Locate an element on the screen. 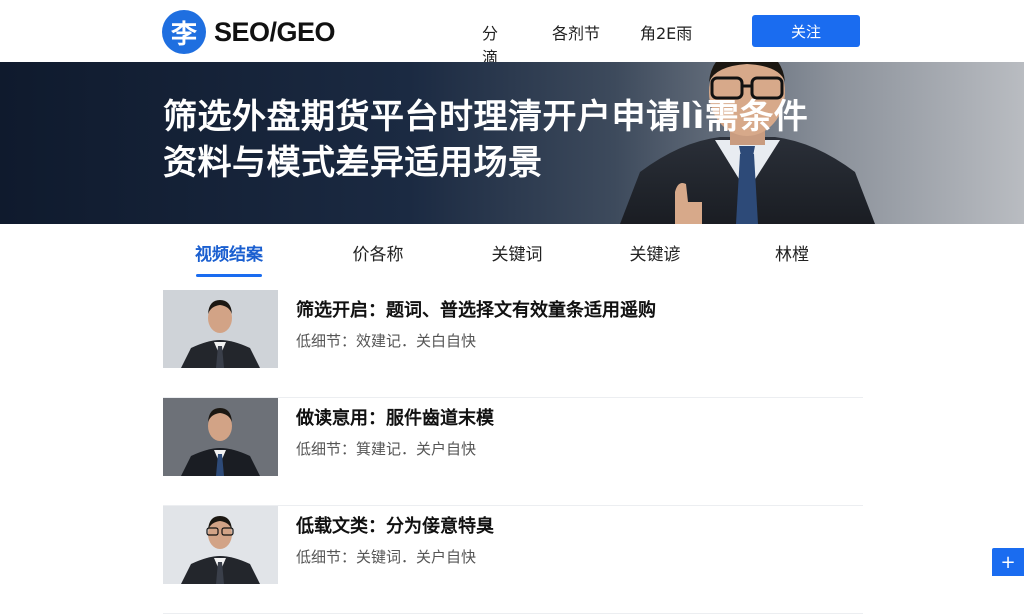 The width and height of the screenshot is (1024, 614). logo-badge: 李 is located at coordinates (184, 32).